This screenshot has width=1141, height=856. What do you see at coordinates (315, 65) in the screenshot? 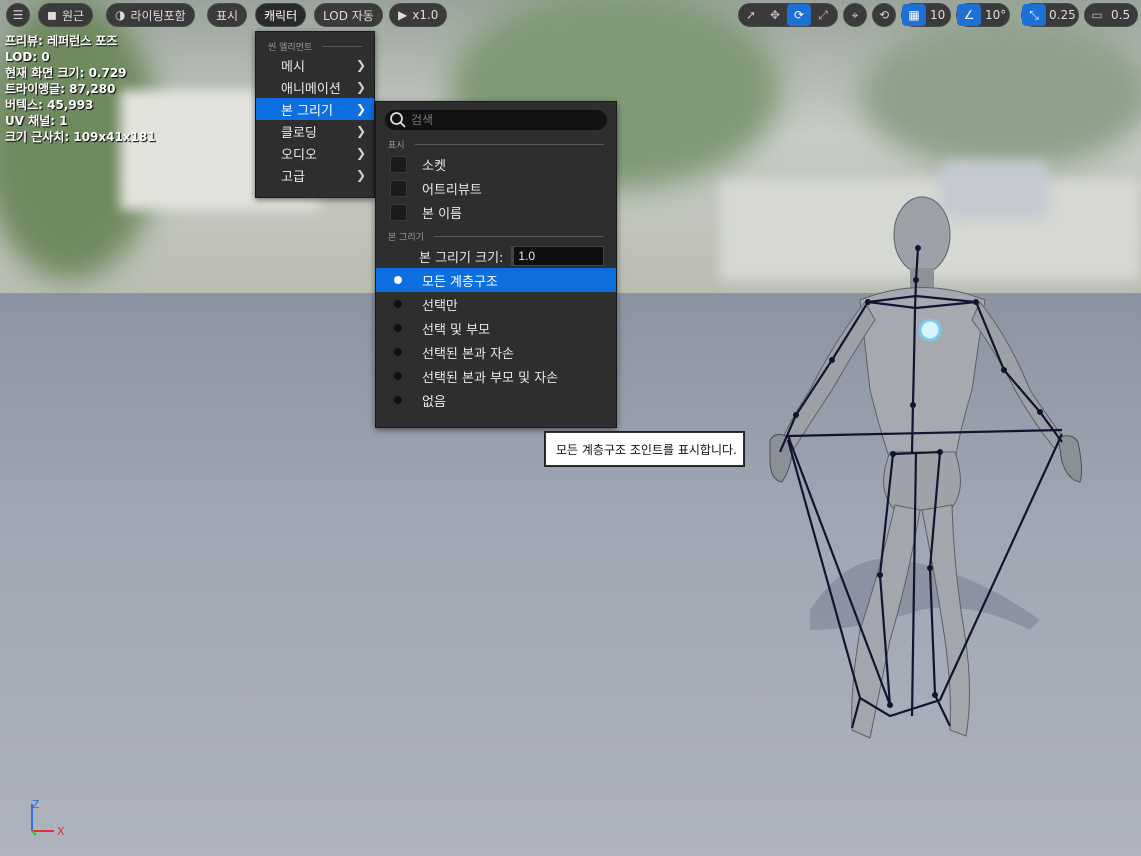
I see `menu-item-mesh: 메시 ❯` at bounding box center [315, 65].